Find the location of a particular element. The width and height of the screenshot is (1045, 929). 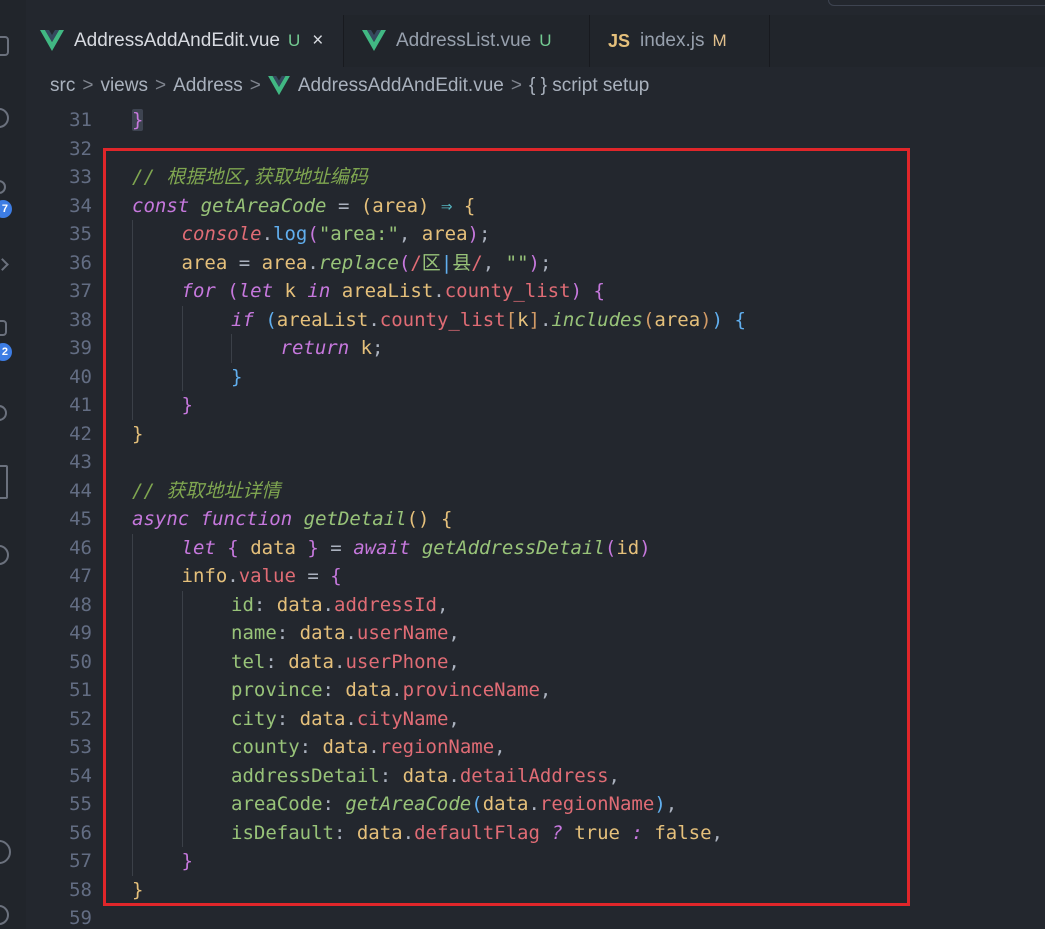

search-box-edge is located at coordinates (936, 3).